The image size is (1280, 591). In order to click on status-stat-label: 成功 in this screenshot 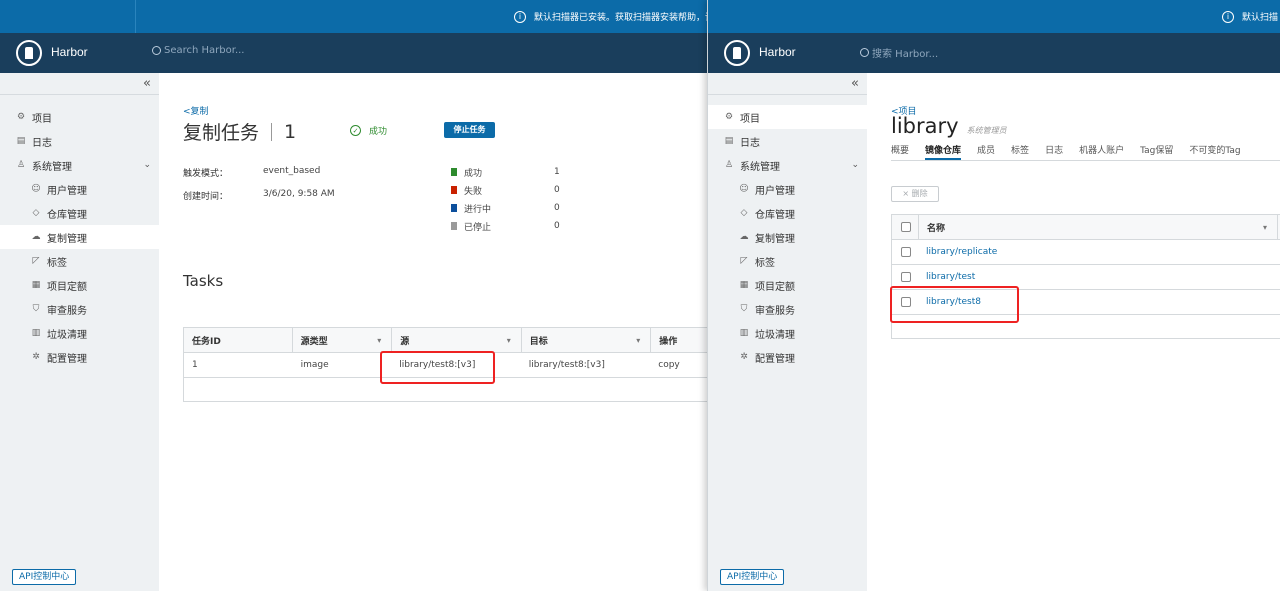, I will do `click(473, 173)`.